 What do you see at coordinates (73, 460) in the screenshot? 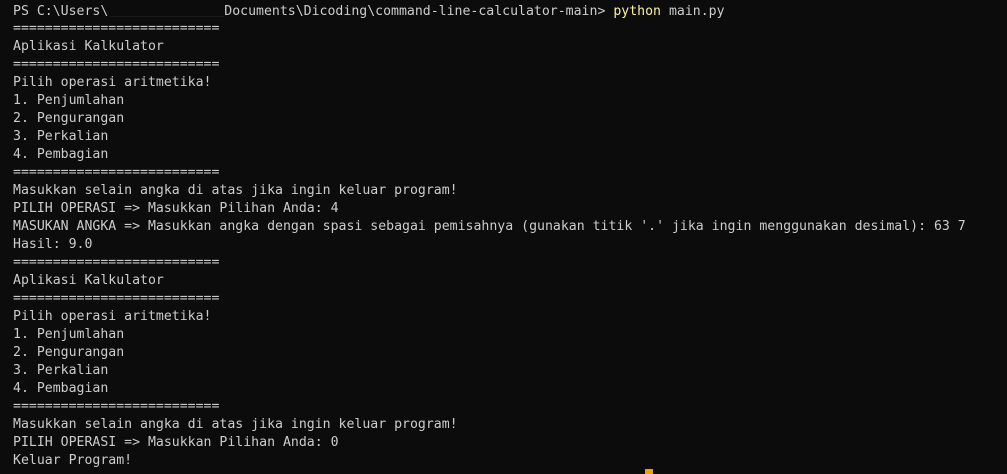
I see `exit-message: Keluar Program!` at bounding box center [73, 460].